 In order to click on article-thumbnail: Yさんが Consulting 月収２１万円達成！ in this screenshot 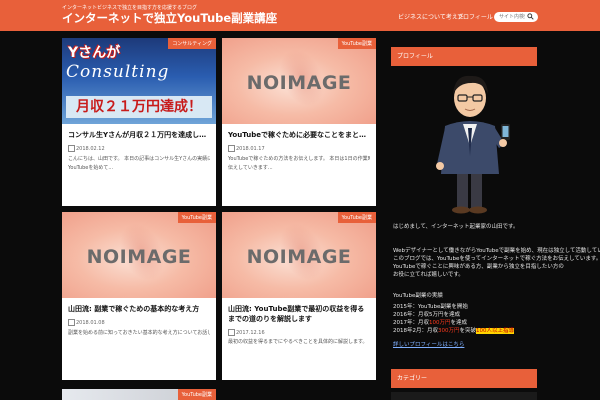, I will do `click(139, 81)`.